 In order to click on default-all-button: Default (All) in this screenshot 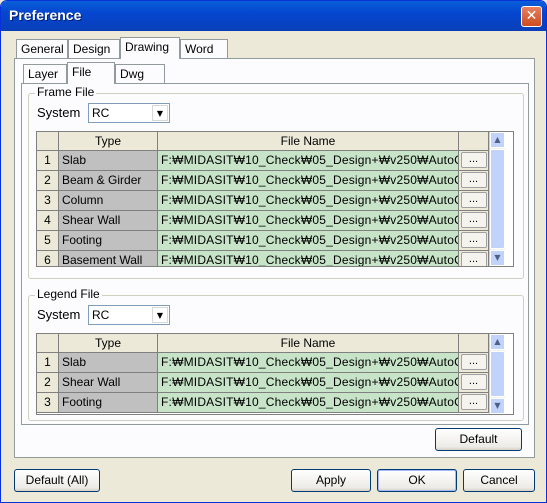, I will do `click(57, 480)`.